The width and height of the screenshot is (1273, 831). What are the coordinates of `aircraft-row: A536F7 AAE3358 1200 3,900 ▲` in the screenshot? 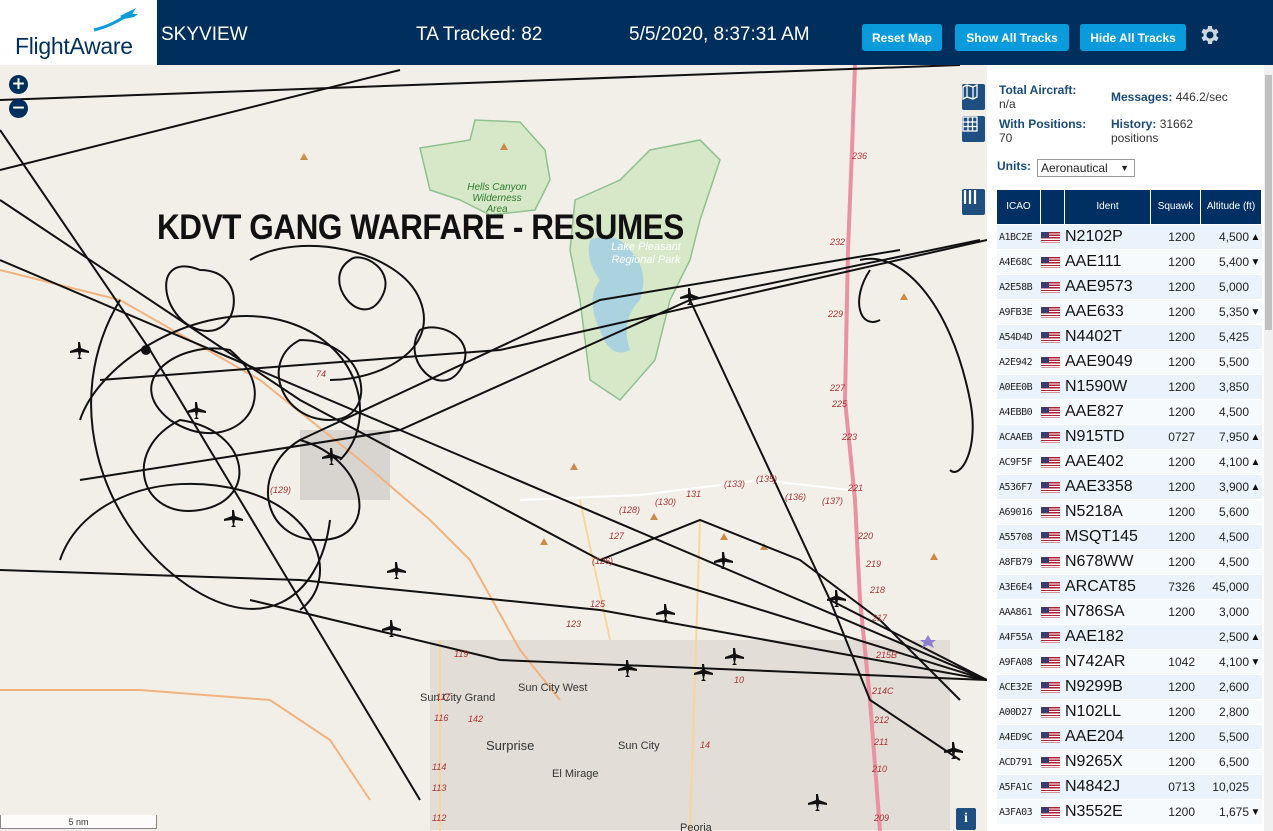 It's located at (1129, 487).